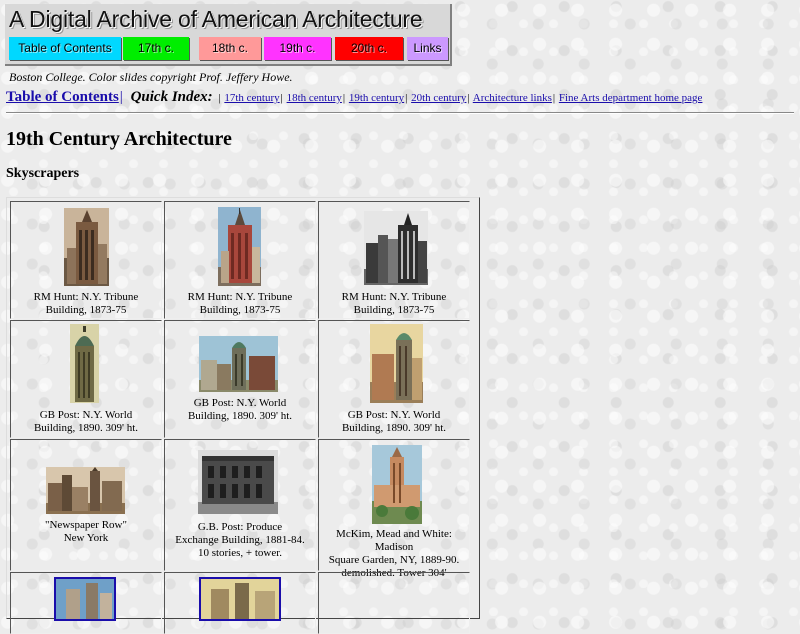 The width and height of the screenshot is (800, 634). Describe the element at coordinates (43, 173) in the screenshot. I see `section-title: Skyscrapers` at that location.